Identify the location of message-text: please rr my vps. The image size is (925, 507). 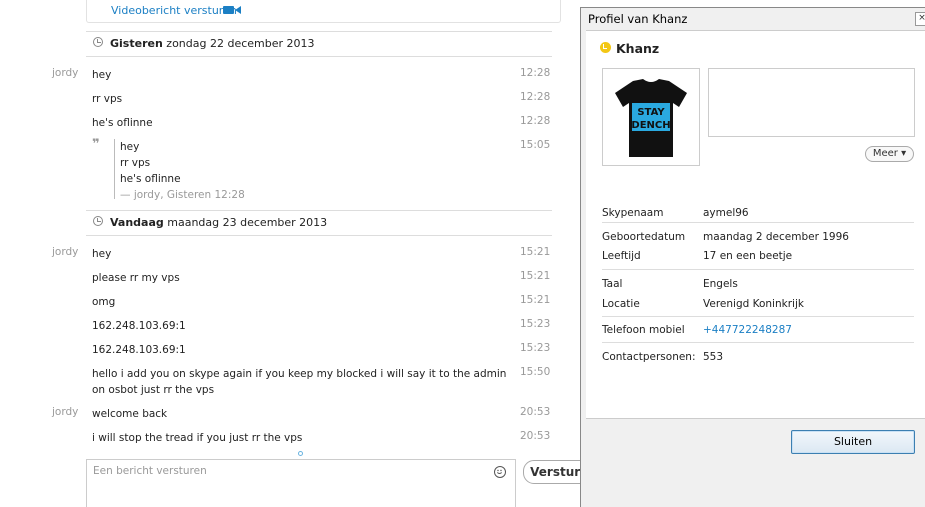
(136, 278).